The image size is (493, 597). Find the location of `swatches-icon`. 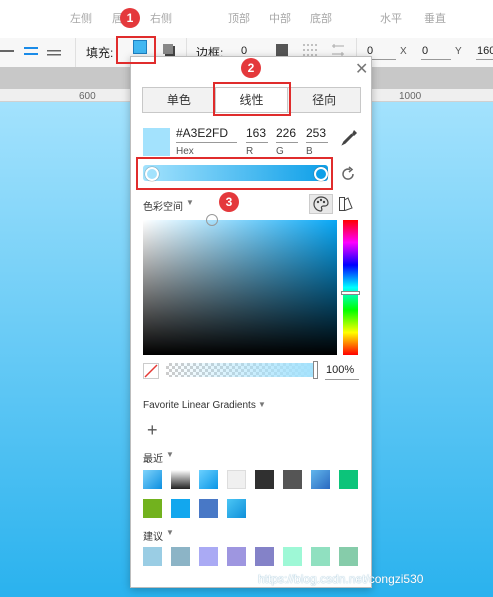

swatches-icon is located at coordinates (347, 204).